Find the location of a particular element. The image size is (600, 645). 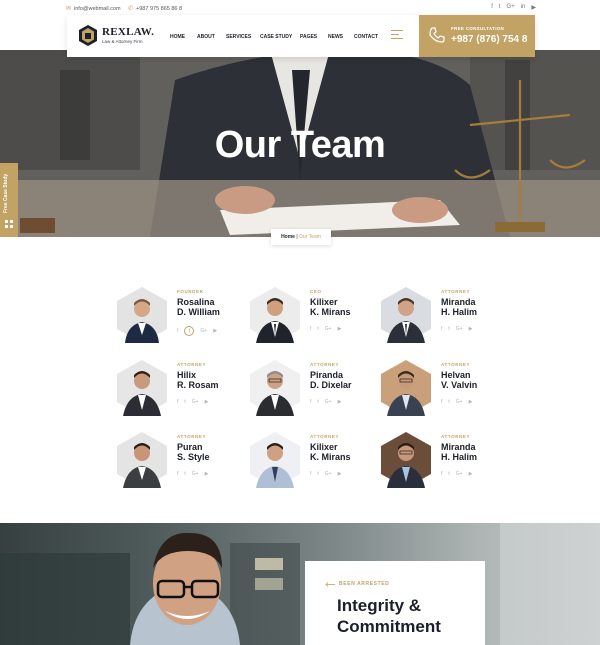

about-title-line-2: Commitment is located at coordinates (389, 626).